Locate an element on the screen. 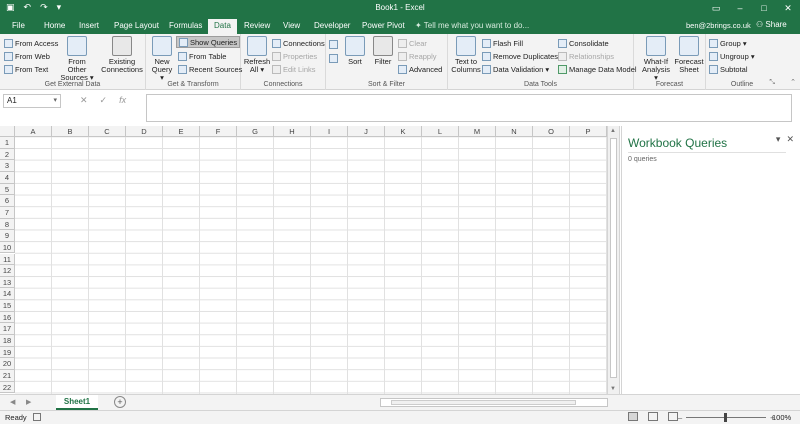 This screenshot has height=424, width=800. row-header: 2 is located at coordinates (7, 154).